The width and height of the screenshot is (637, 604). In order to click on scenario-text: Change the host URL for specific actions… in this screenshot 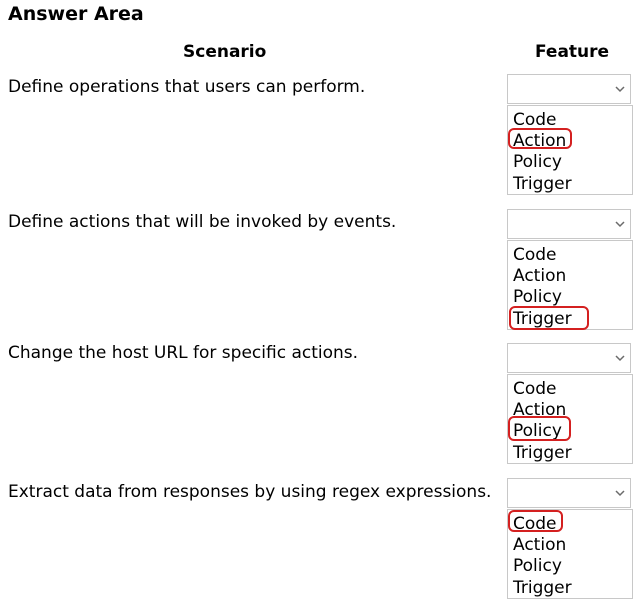, I will do `click(183, 353)`.